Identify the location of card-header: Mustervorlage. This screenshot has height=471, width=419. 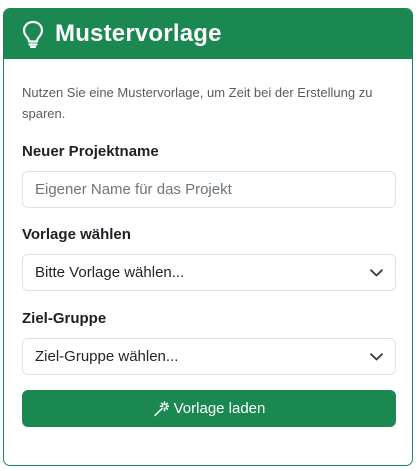
(208, 34).